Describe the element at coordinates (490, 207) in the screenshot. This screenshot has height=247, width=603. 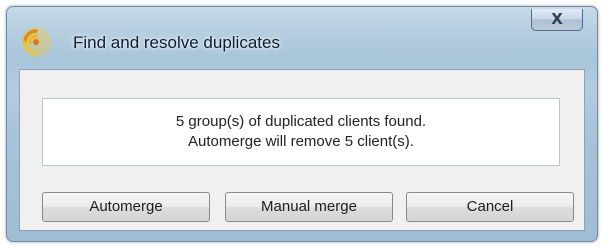
I see `cancel-button: Cancel` at that location.